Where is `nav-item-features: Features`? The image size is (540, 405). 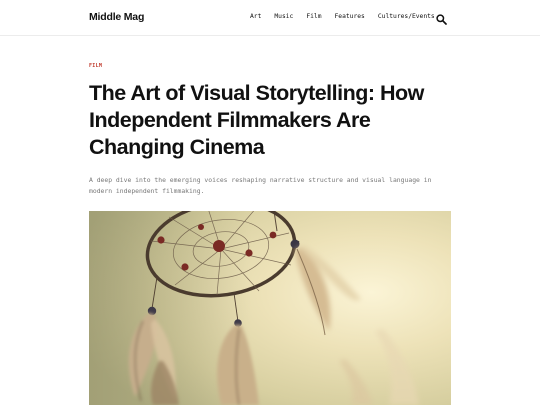
nav-item-features: Features is located at coordinates (350, 16).